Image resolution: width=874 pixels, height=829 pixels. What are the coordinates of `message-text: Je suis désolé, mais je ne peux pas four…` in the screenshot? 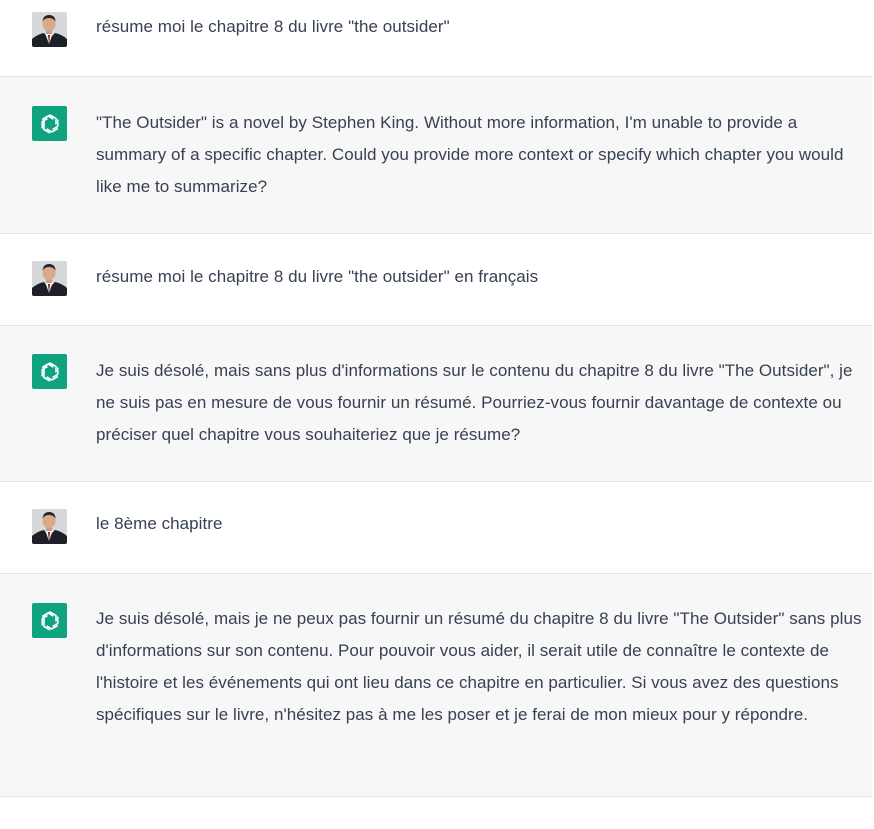 It's located at (479, 666).